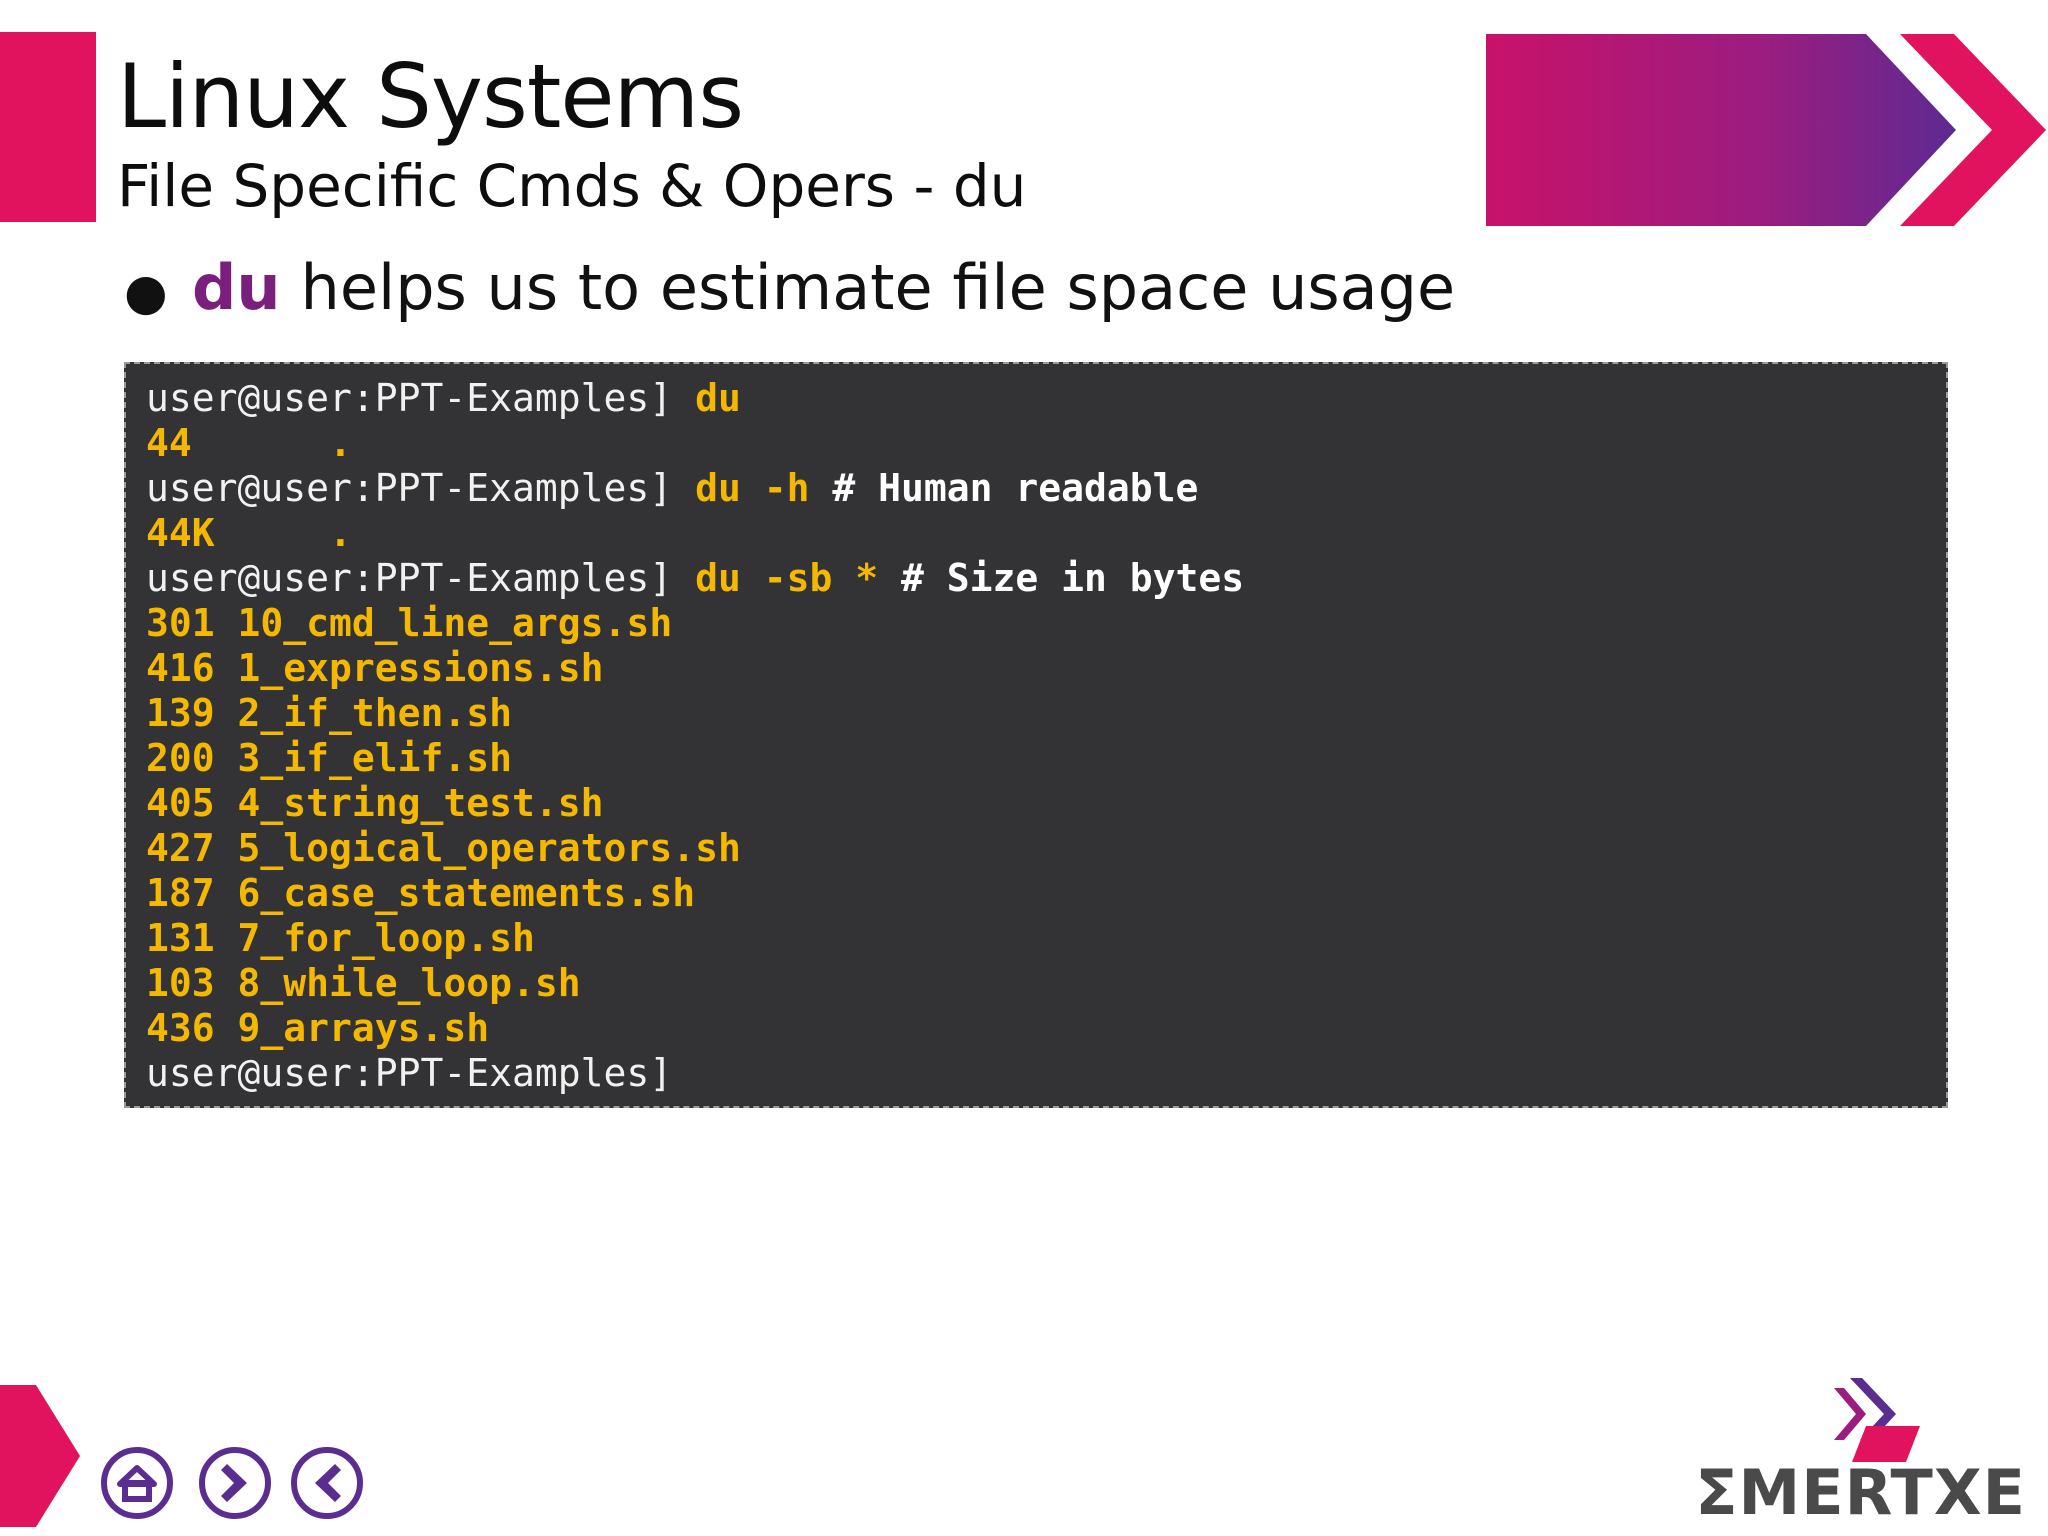 The image size is (2048, 1536). I want to click on terminal-output-line: 187 6_case_statements.sh, so click(421, 893).